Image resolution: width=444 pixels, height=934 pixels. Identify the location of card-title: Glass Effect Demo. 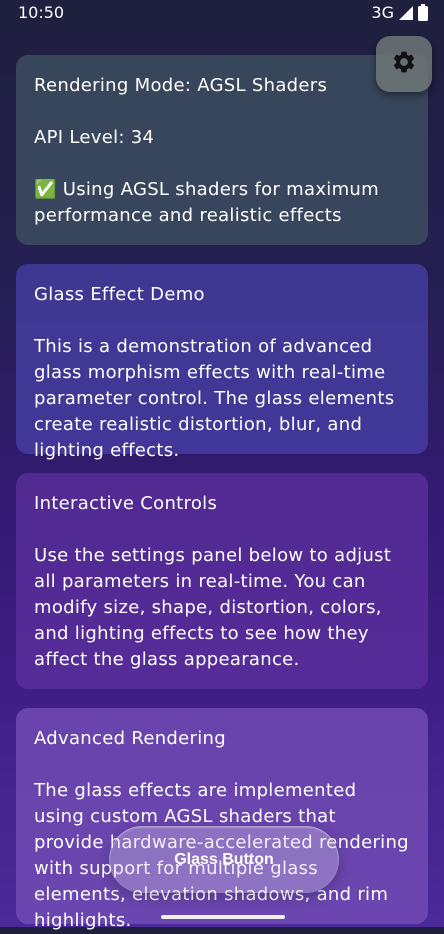
(119, 294).